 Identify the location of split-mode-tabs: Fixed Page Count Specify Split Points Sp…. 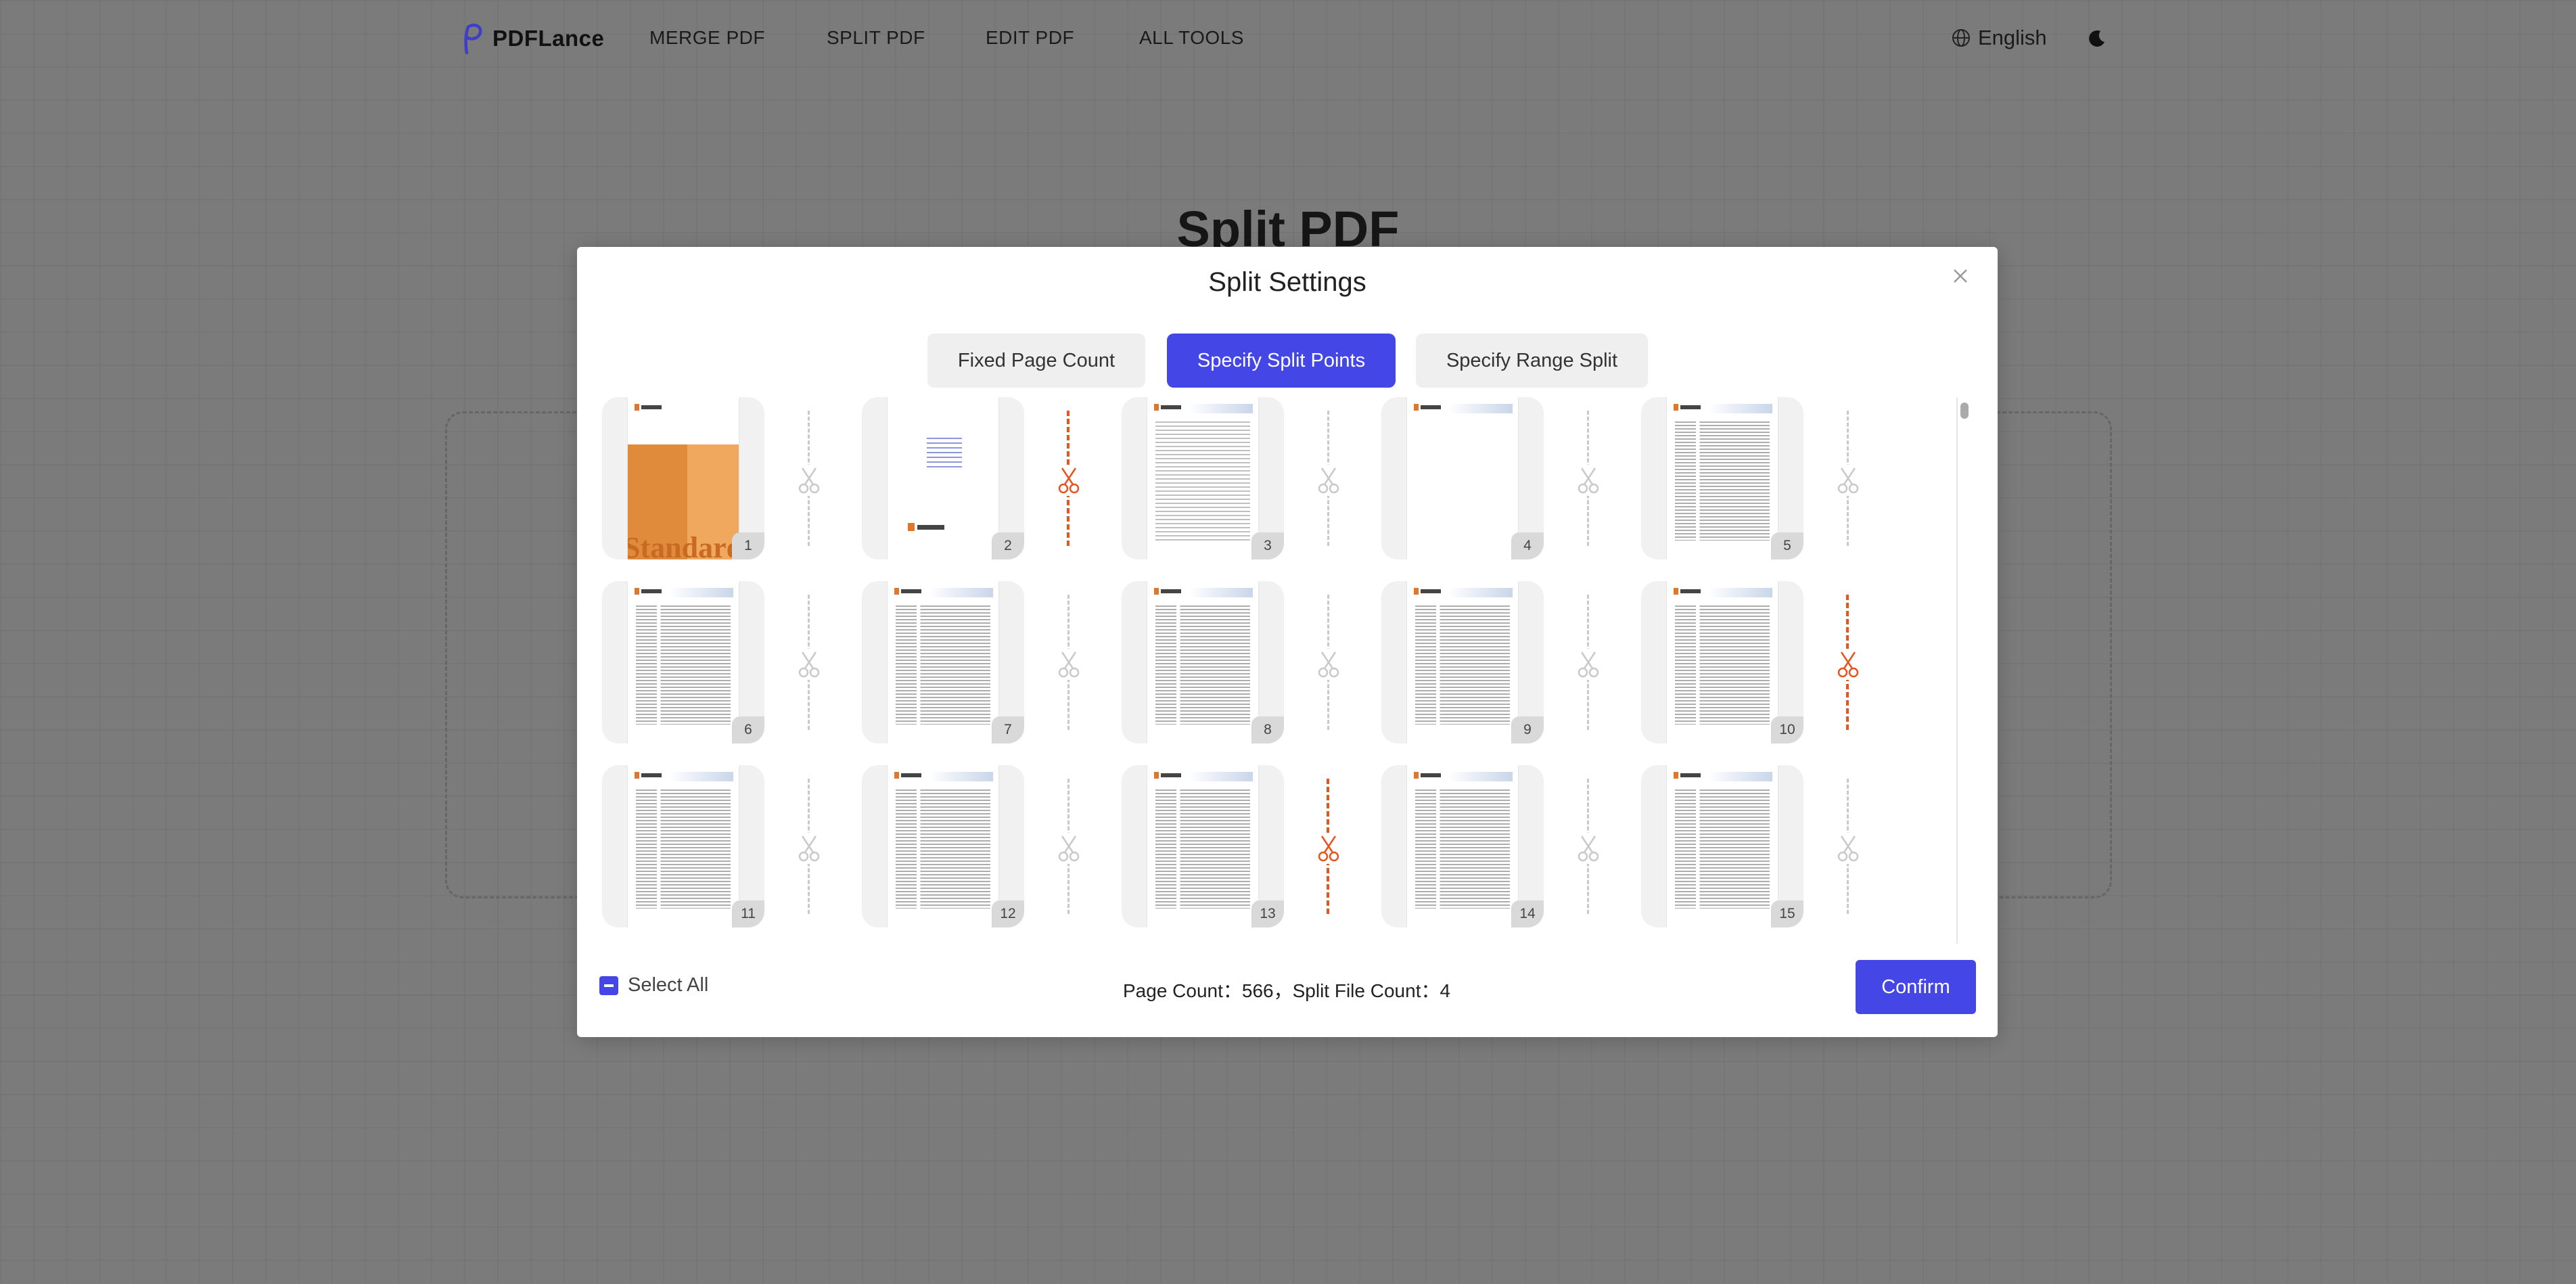
(1287, 361).